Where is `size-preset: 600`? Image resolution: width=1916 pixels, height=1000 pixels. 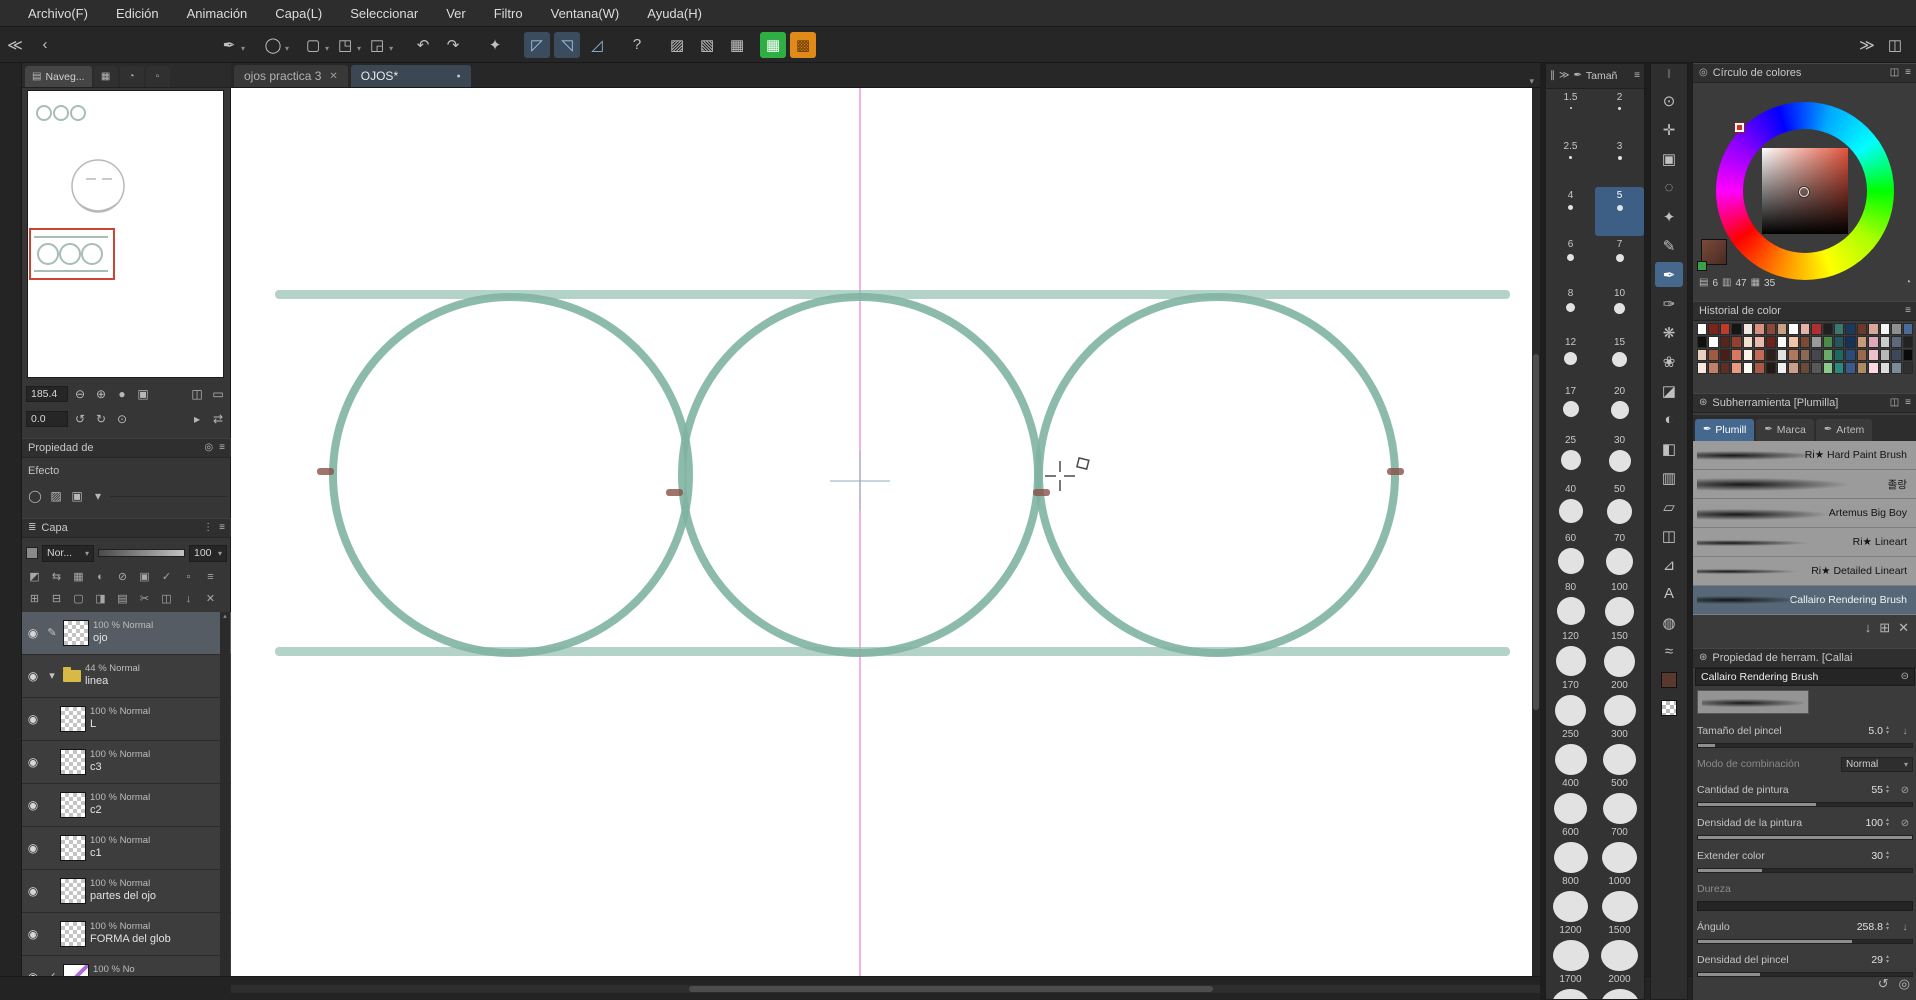 size-preset: 600 is located at coordinates (1570, 848).